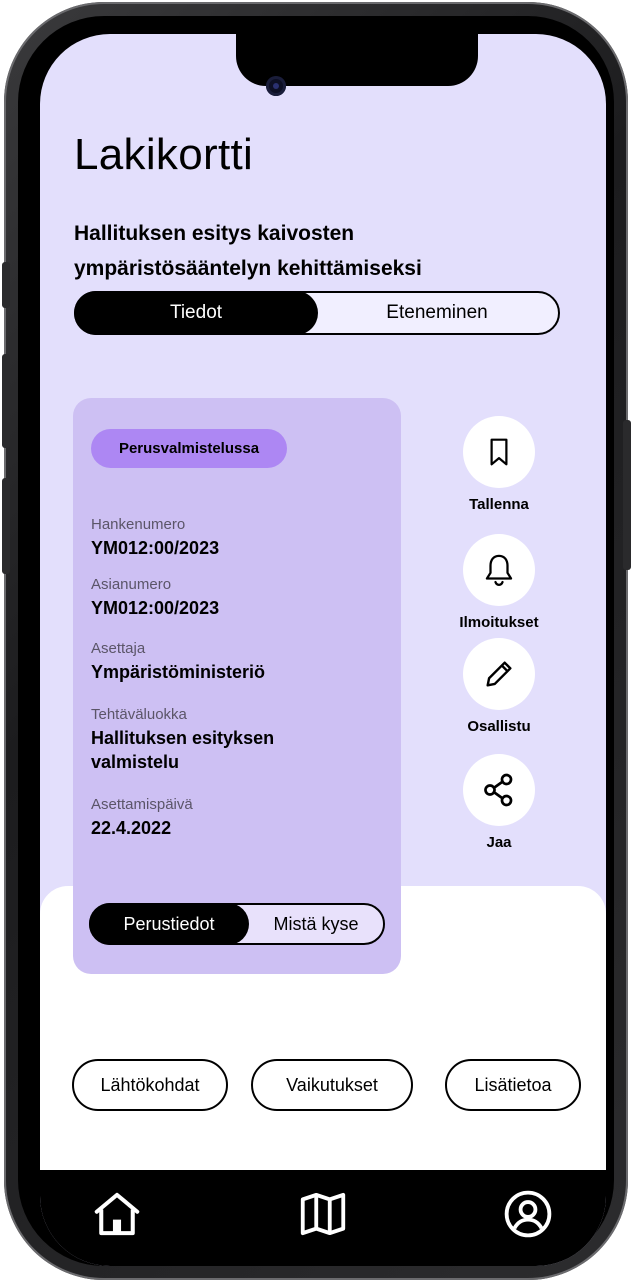 This screenshot has height=1283, width=631. I want to click on save-button, so click(499, 452).